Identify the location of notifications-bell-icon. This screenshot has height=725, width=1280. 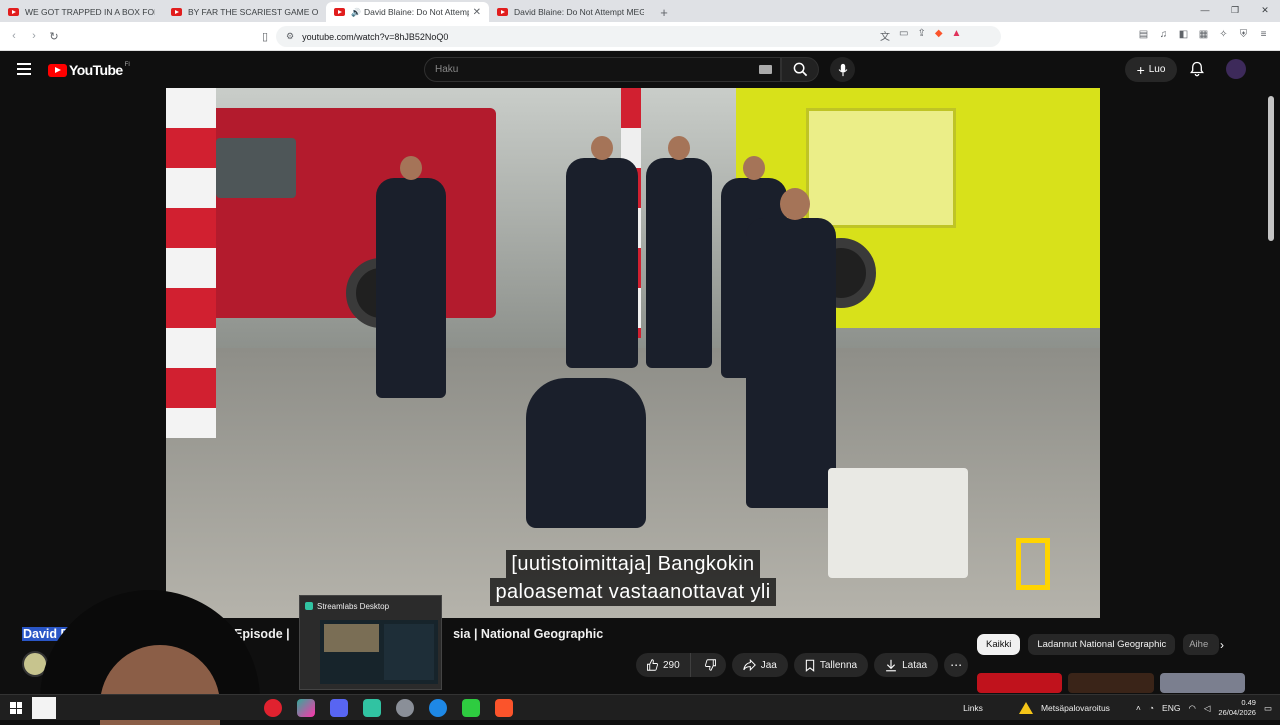
(1197, 69).